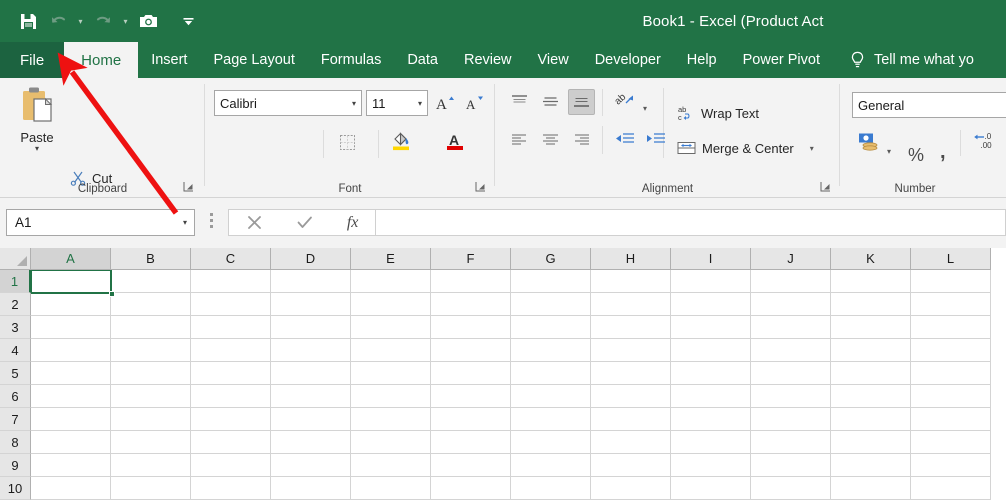 The image size is (1006, 500). What do you see at coordinates (71, 350) in the screenshot?
I see `cell-A4` at bounding box center [71, 350].